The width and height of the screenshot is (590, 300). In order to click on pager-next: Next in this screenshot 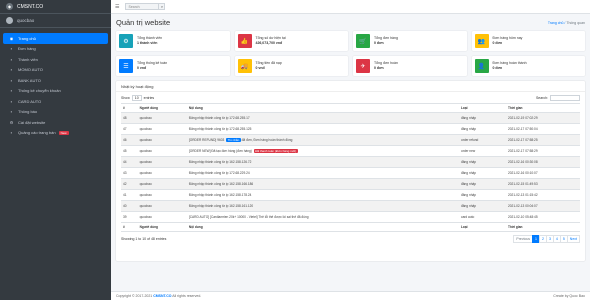, I will do `click(573, 239)`.